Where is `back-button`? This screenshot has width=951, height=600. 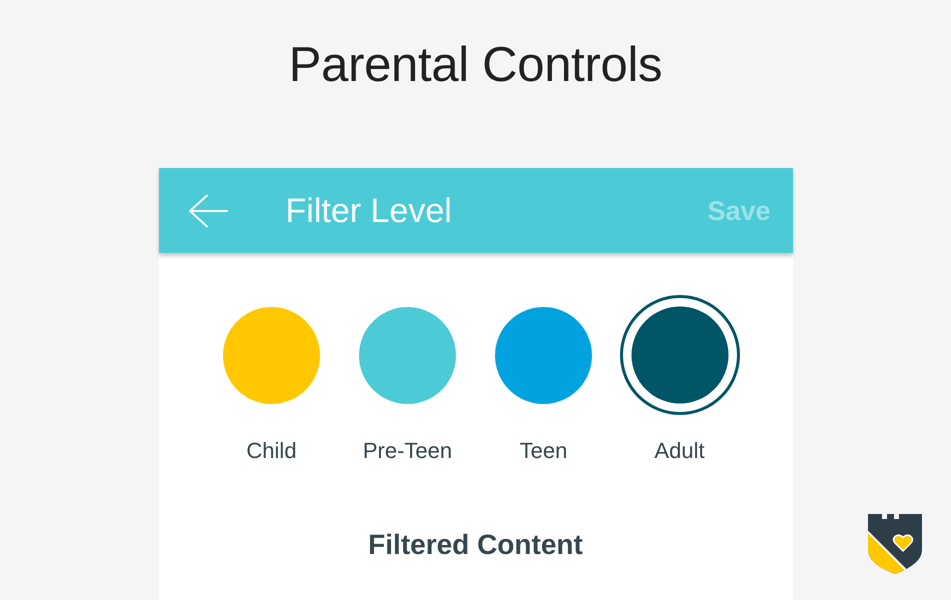
back-button is located at coordinates (208, 211).